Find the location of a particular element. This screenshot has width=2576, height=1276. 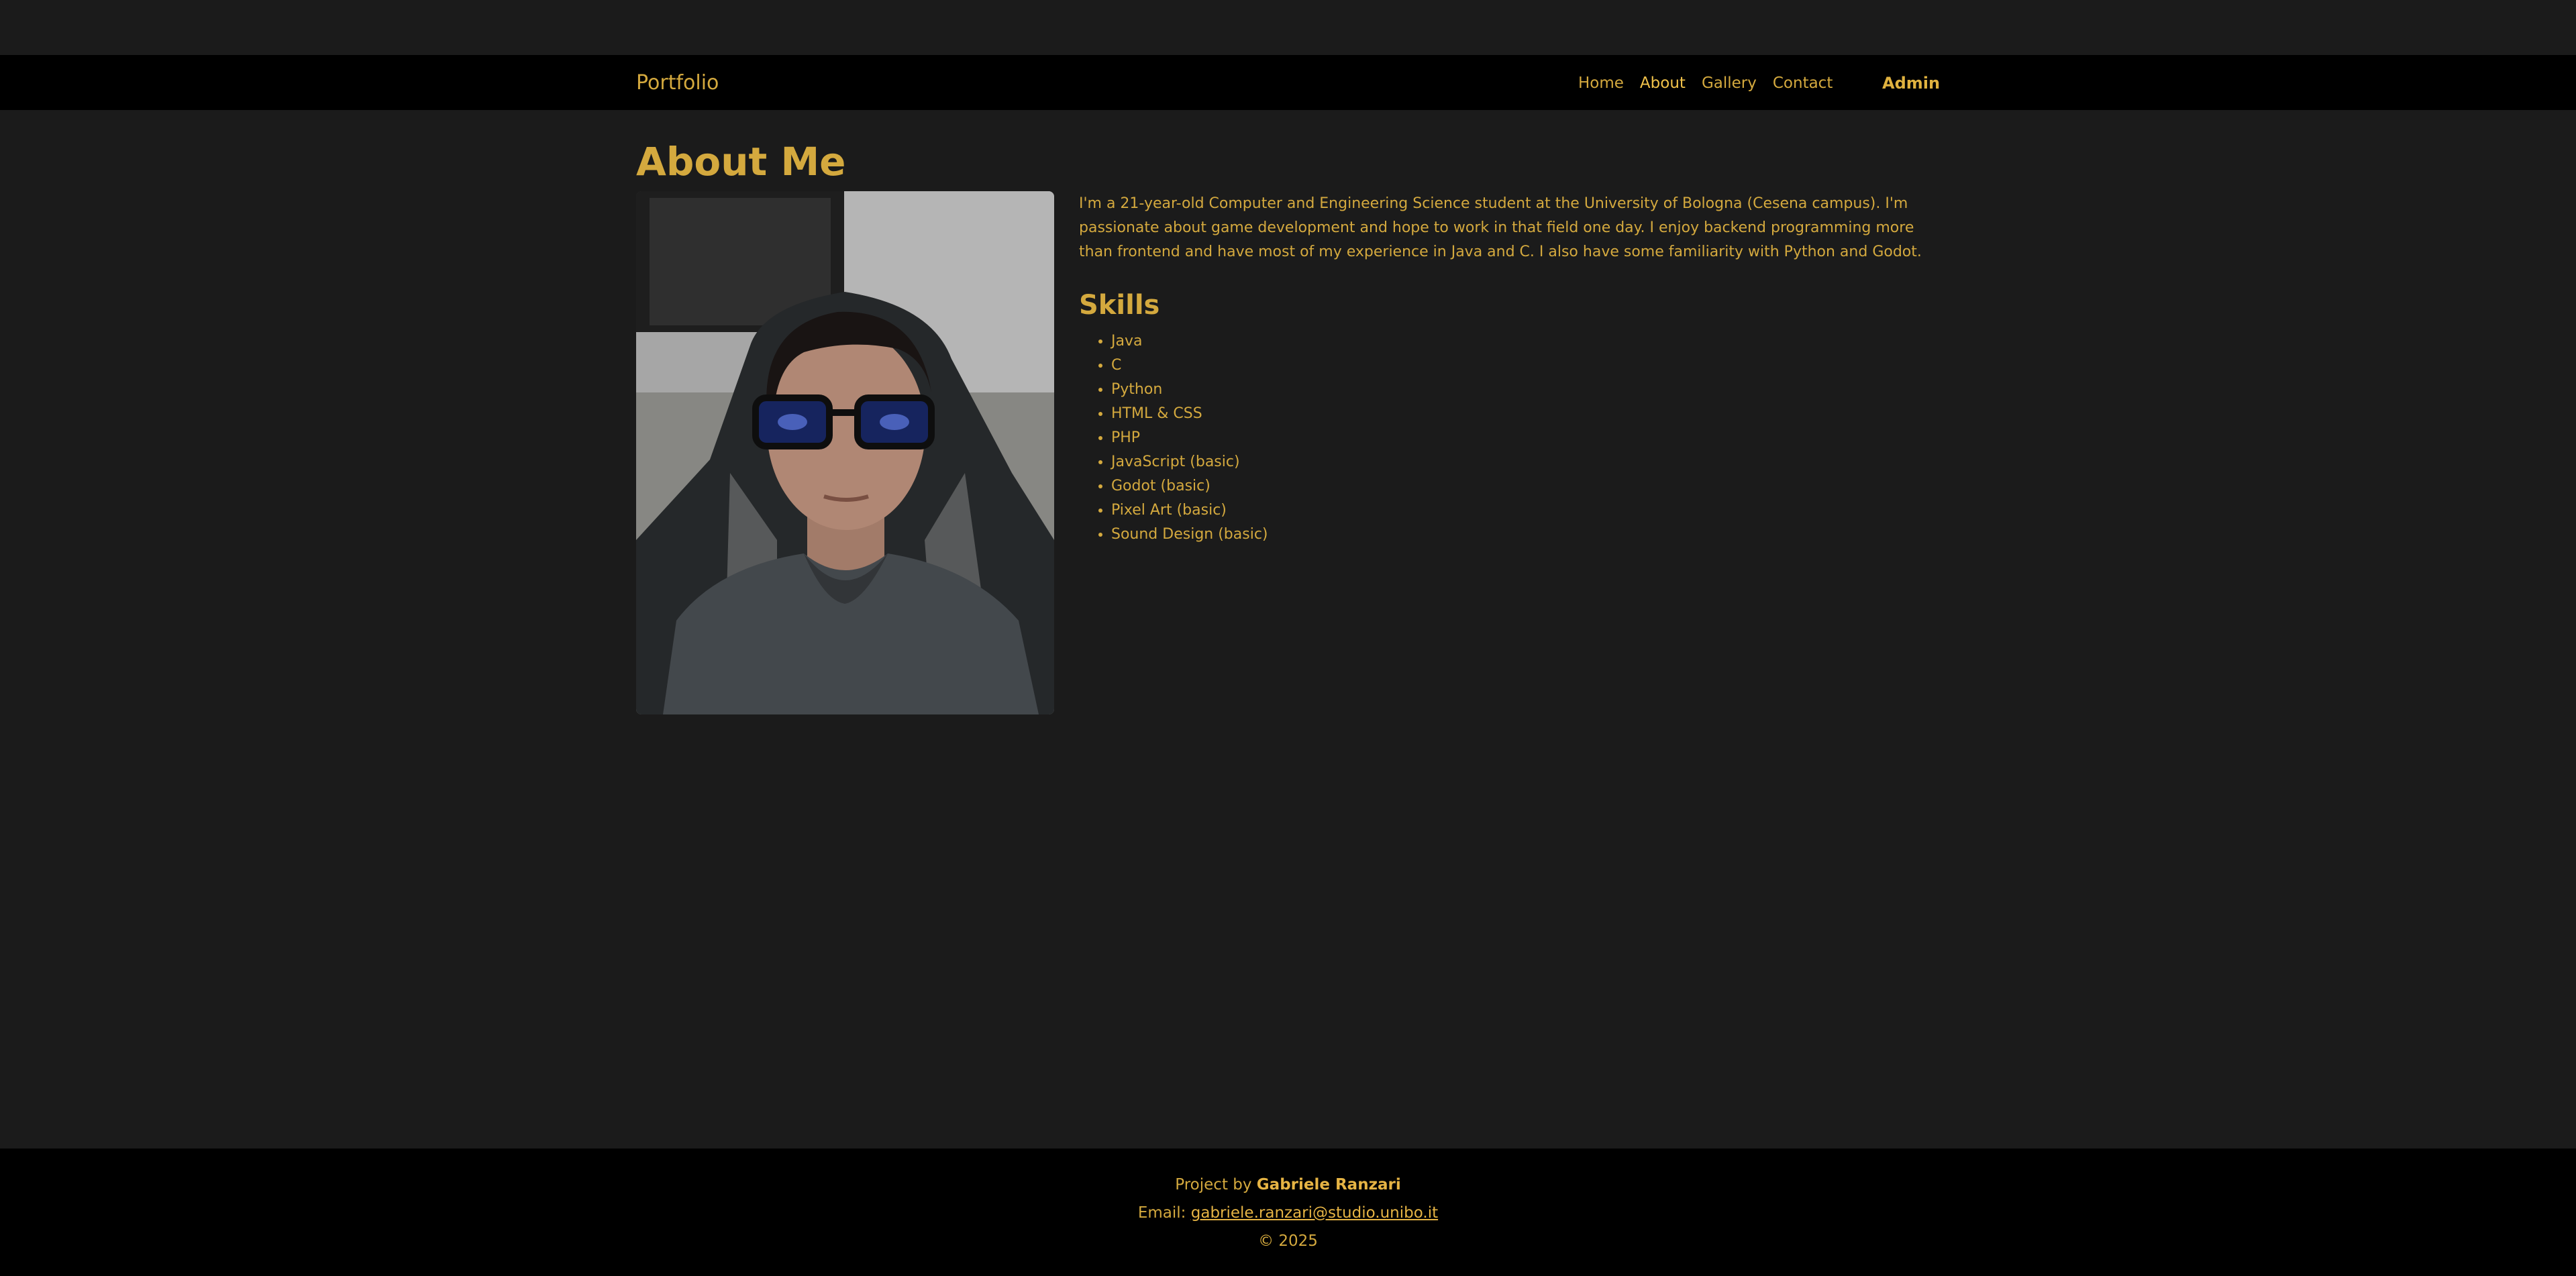

footer-author: Gabriele Ranzari is located at coordinates (1328, 1184).